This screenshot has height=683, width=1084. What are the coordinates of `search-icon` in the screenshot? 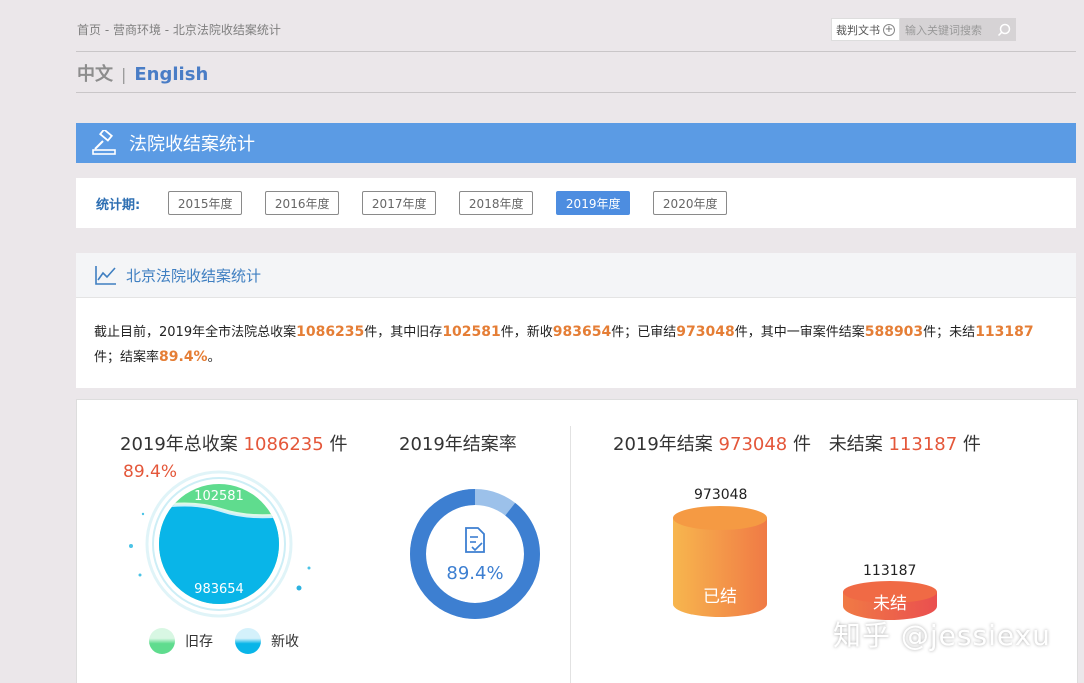 It's located at (1004, 30).